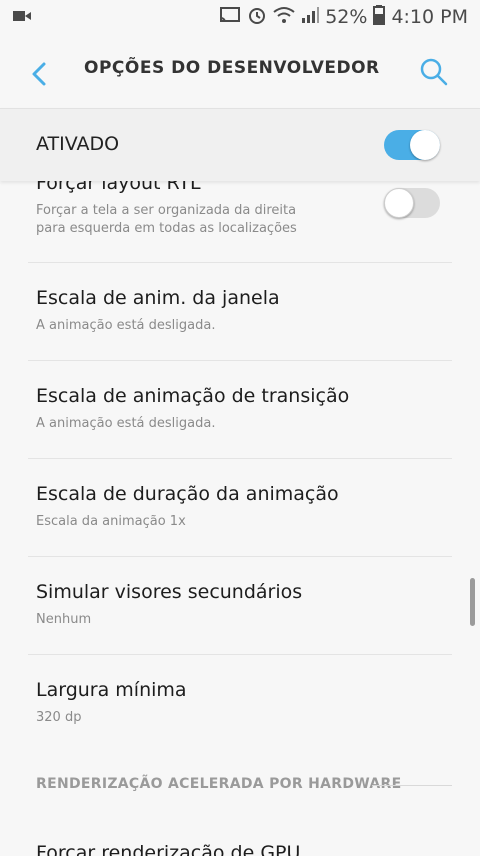 The width and height of the screenshot is (480, 856). Describe the element at coordinates (22, 17) in the screenshot. I see `video-call-icon` at that location.